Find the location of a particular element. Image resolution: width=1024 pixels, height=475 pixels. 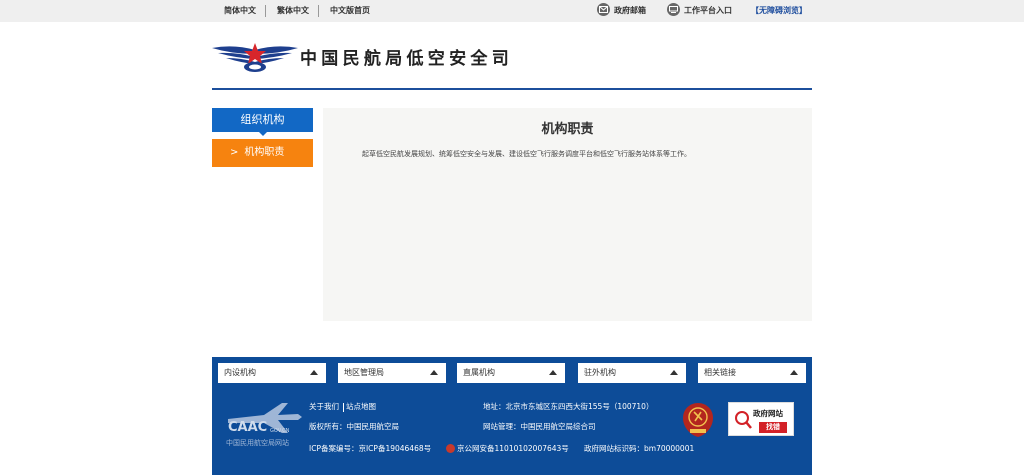

caac-wordmark: CAAC is located at coordinates (248, 427).